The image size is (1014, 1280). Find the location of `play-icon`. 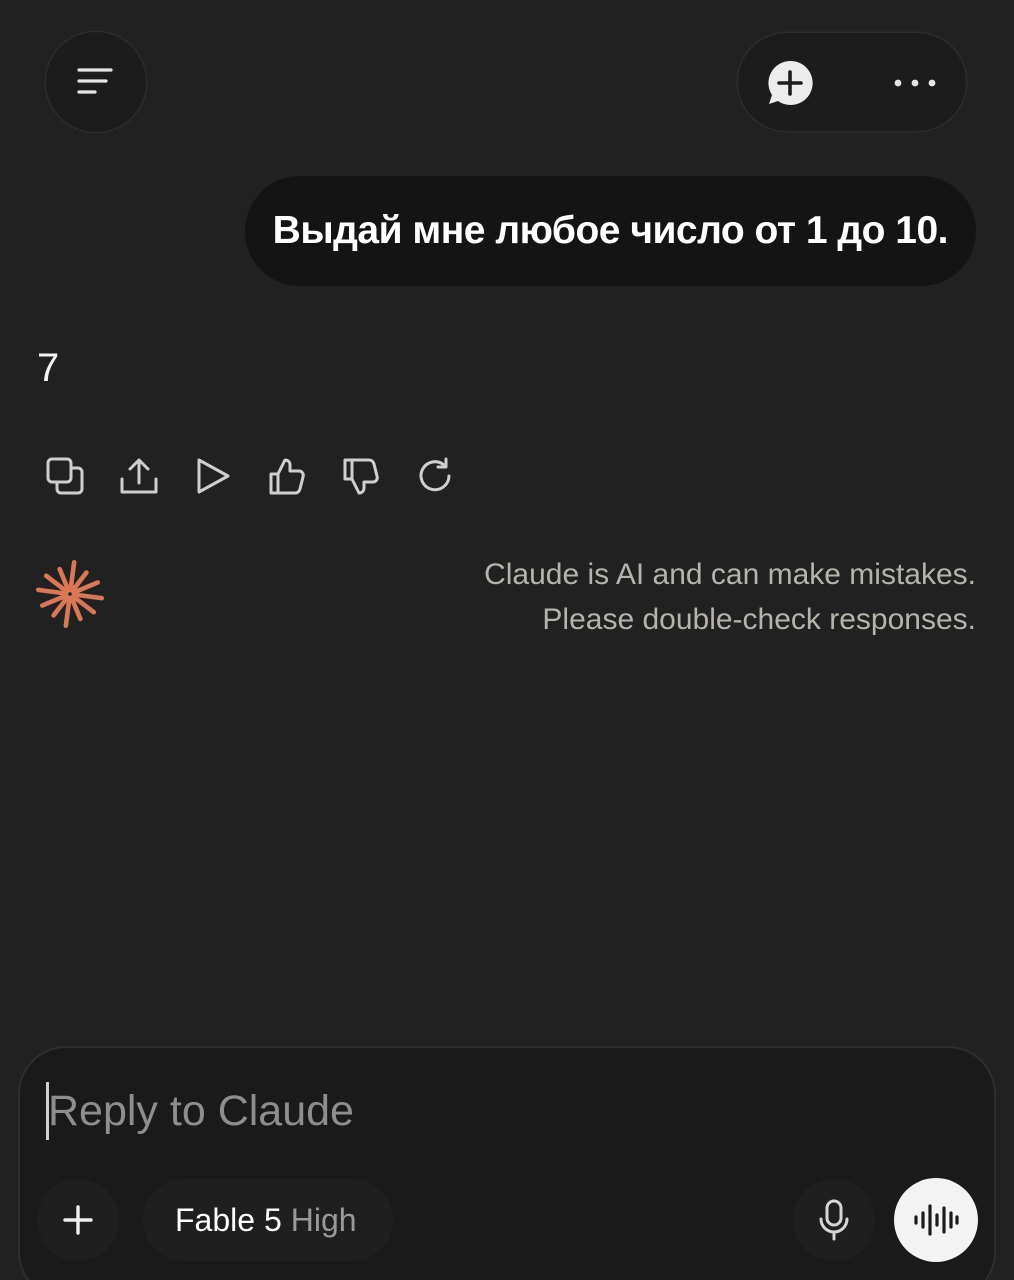

play-icon is located at coordinates (213, 476).